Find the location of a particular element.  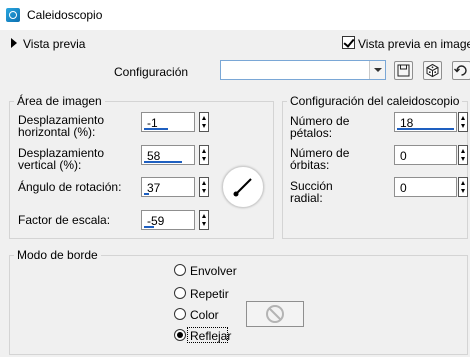

v-offset-bar is located at coordinates (163, 162).